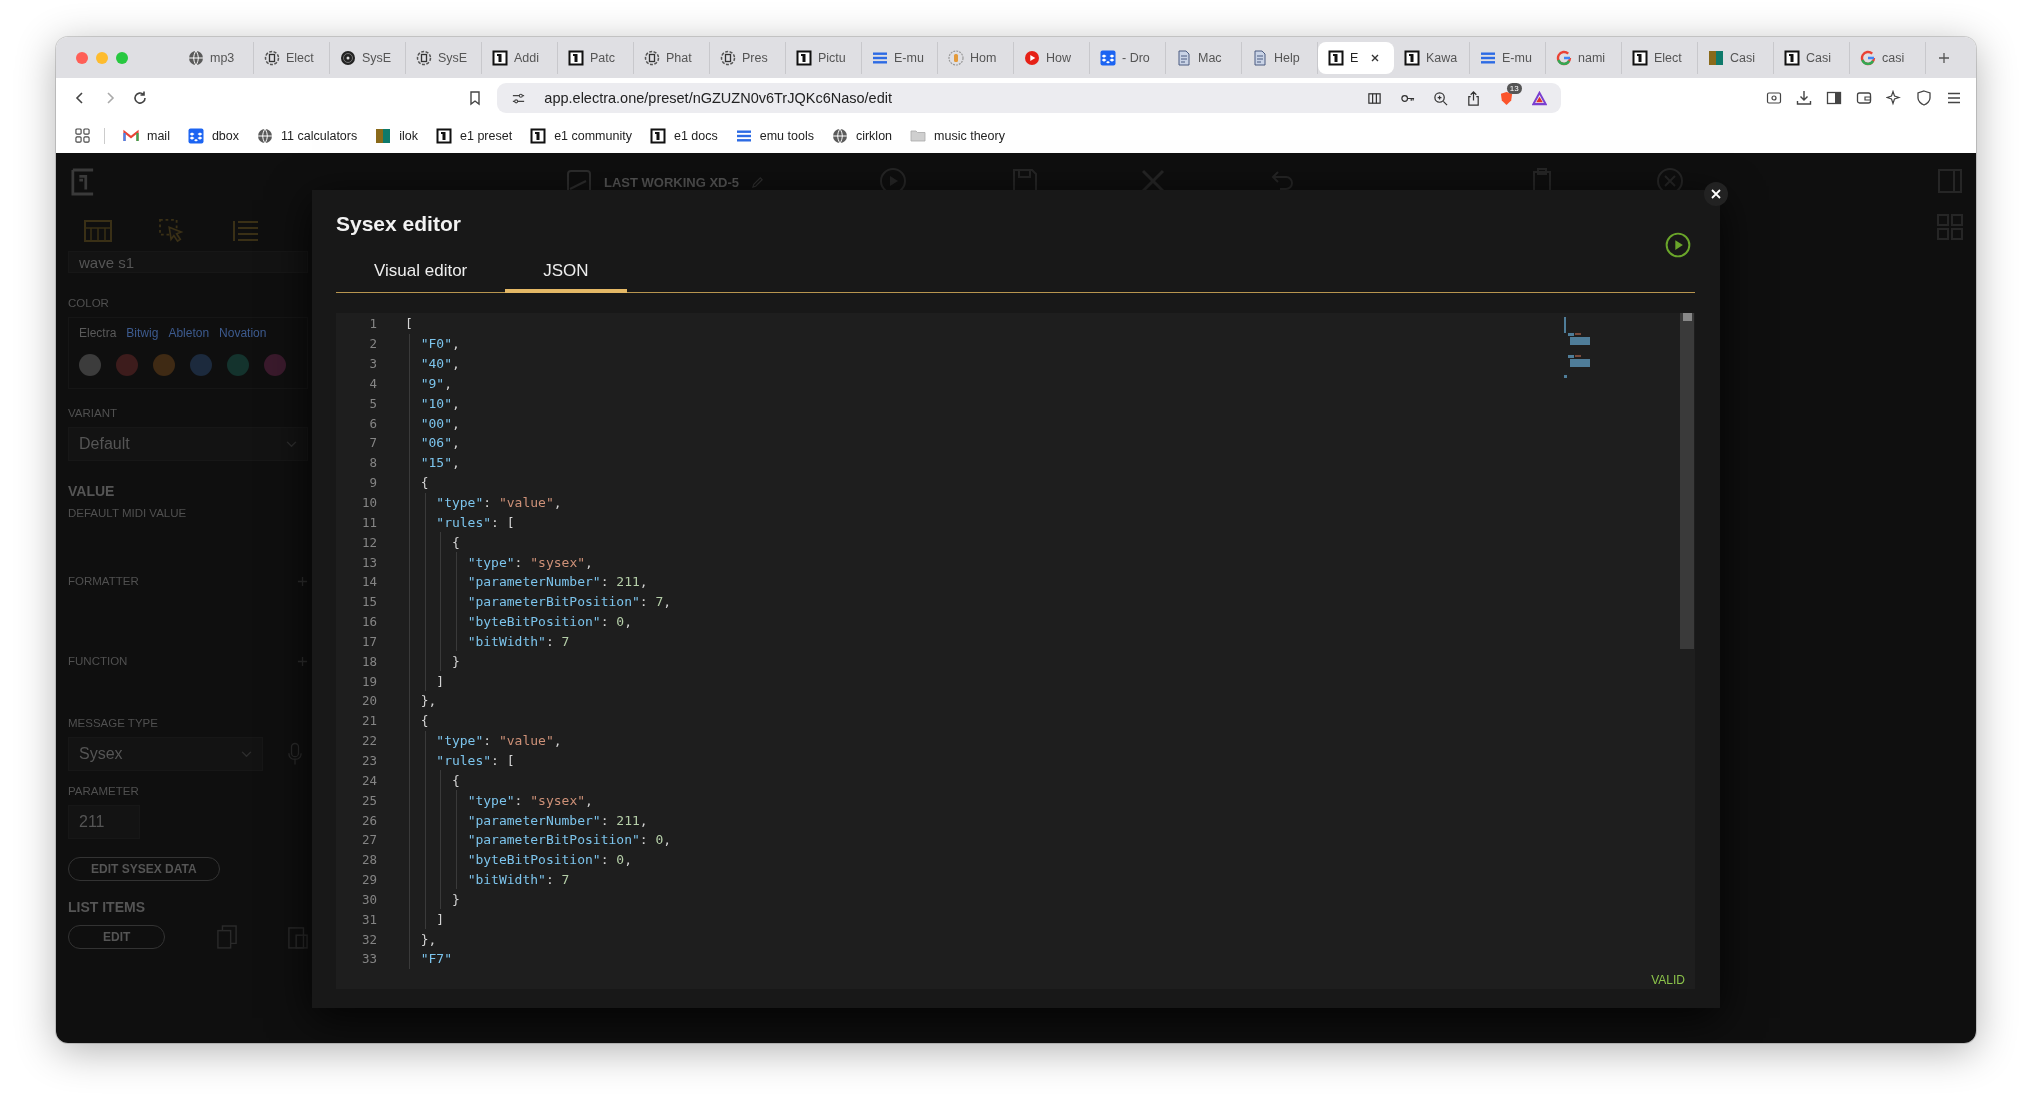 This screenshot has width=2032, height=1118. Describe the element at coordinates (216, 57) in the screenshot. I see `browser-tab: mp3` at that location.